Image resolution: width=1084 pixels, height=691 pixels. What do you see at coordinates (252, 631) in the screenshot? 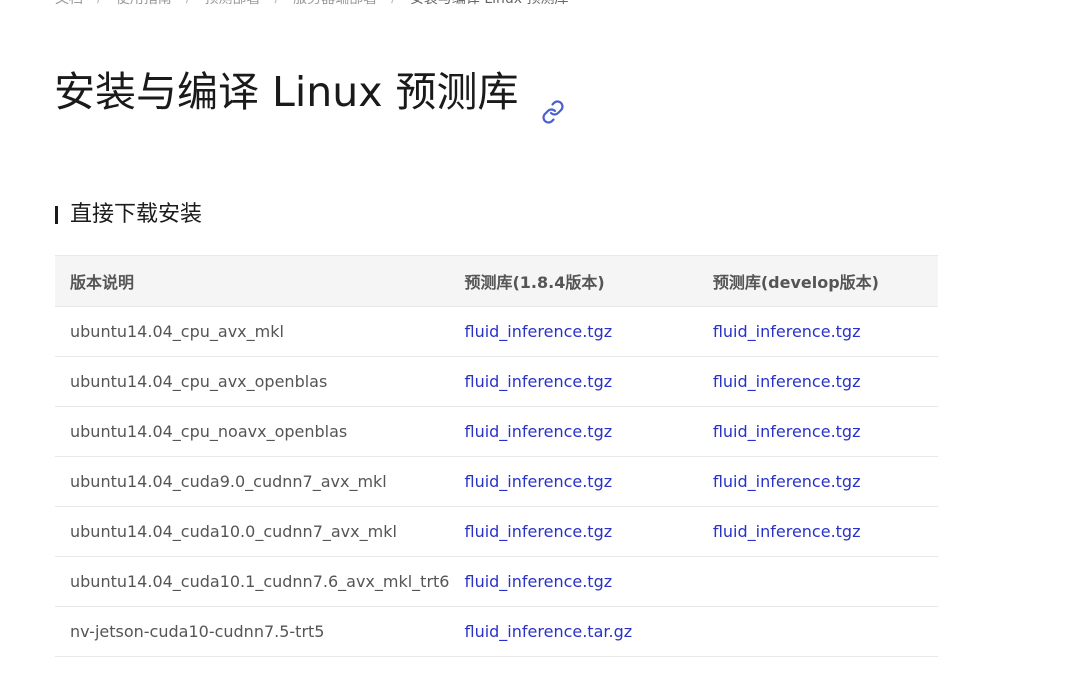
I see `version-cell: nv-jetson-cuda10-cudnn7.5-trt5` at bounding box center [252, 631].